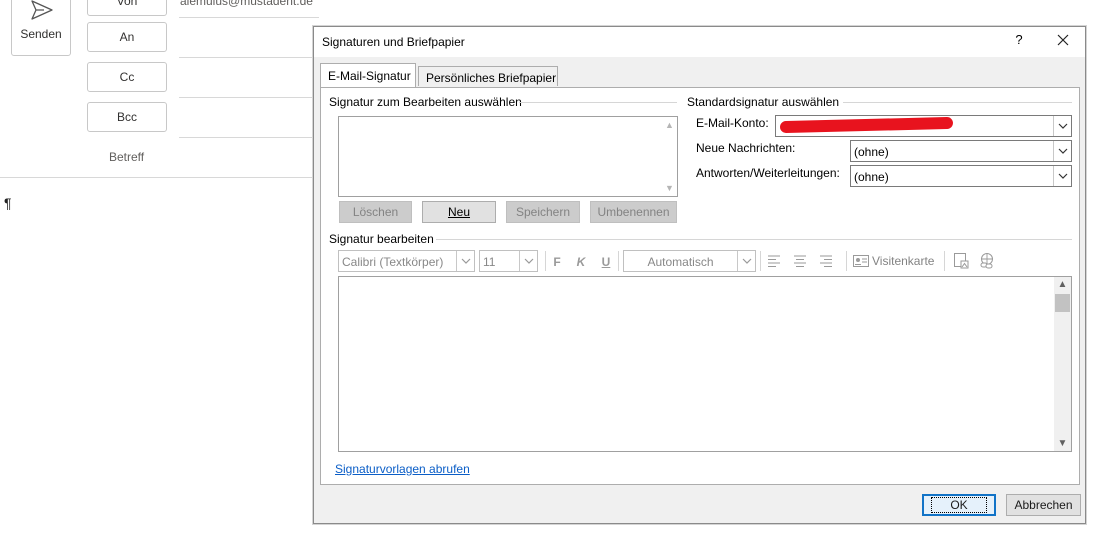 The height and width of the screenshot is (535, 1099). I want to click on to-label: An, so click(127, 37).